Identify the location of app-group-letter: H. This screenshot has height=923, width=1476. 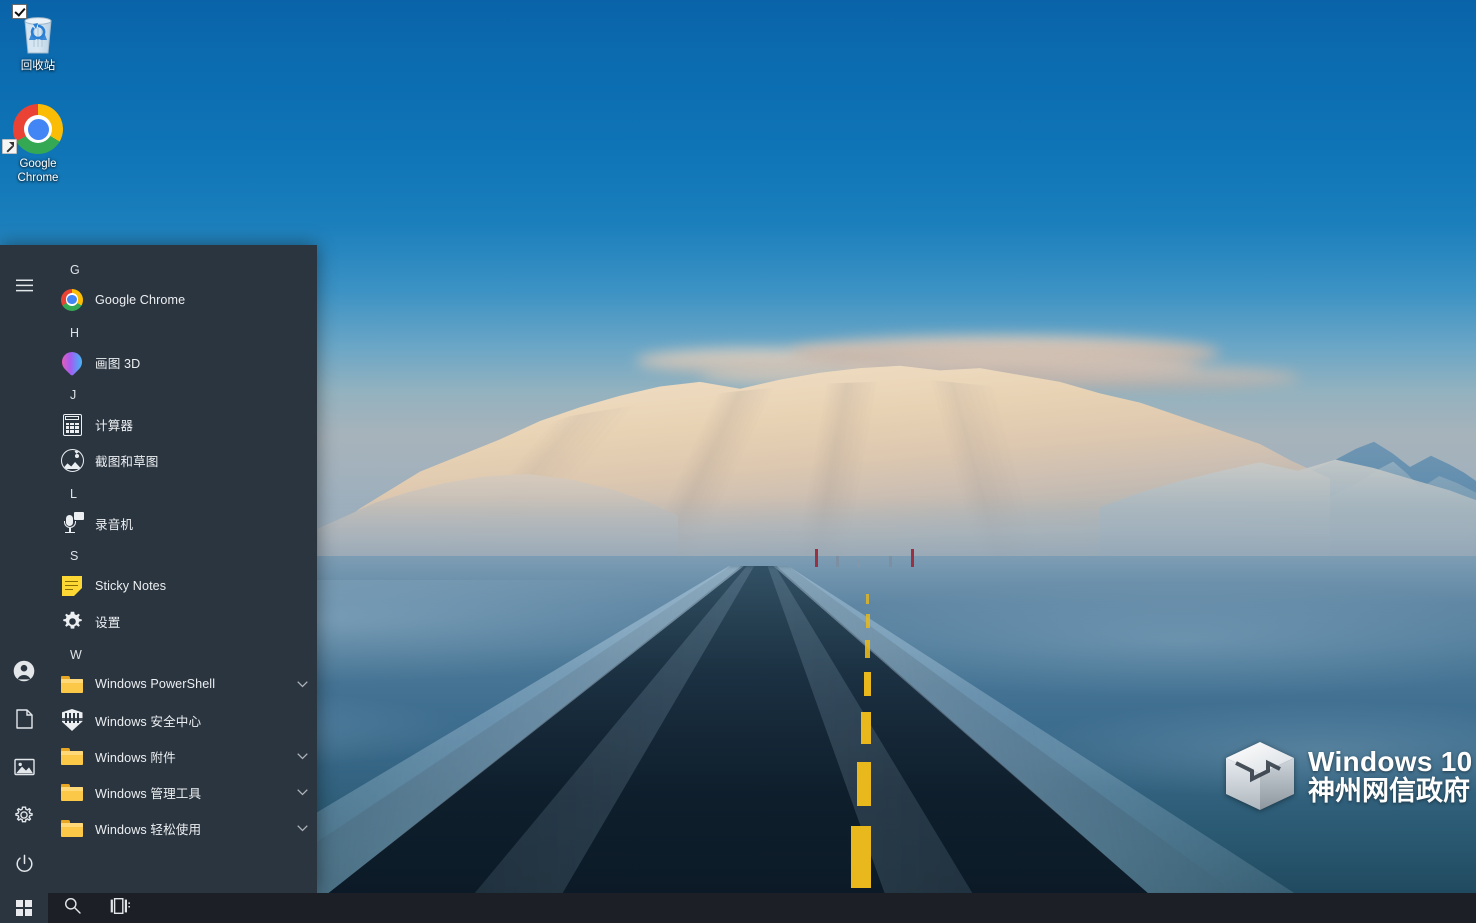
(182, 331).